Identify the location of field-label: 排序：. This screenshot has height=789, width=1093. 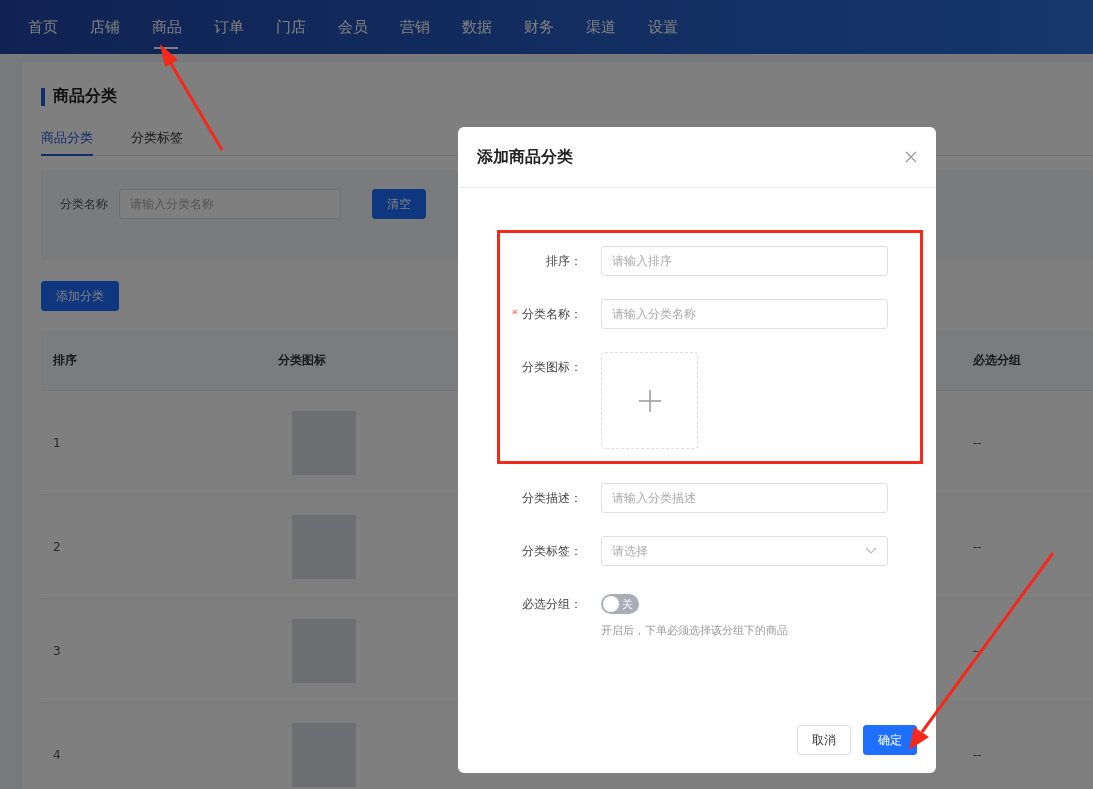
(563, 261).